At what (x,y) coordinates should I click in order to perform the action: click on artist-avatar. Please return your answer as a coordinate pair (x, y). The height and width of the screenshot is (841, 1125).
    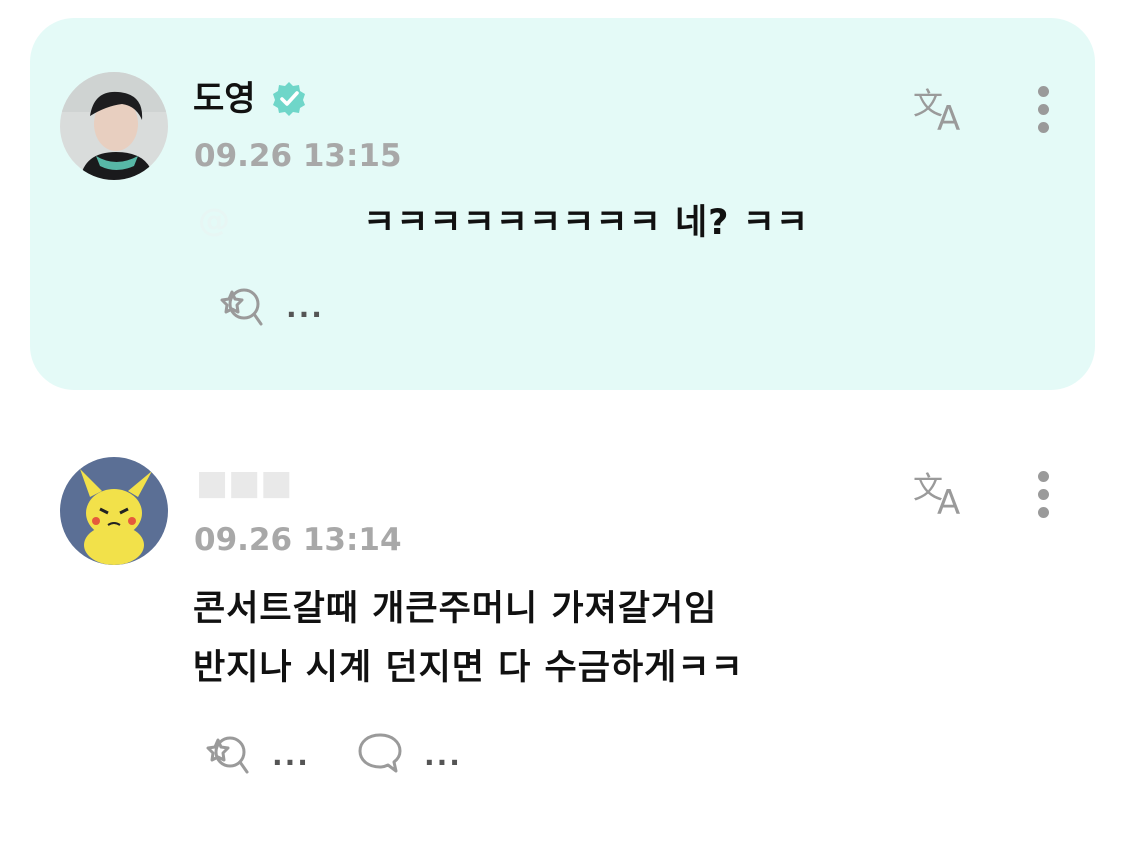
    Looking at the image, I should click on (114, 126).